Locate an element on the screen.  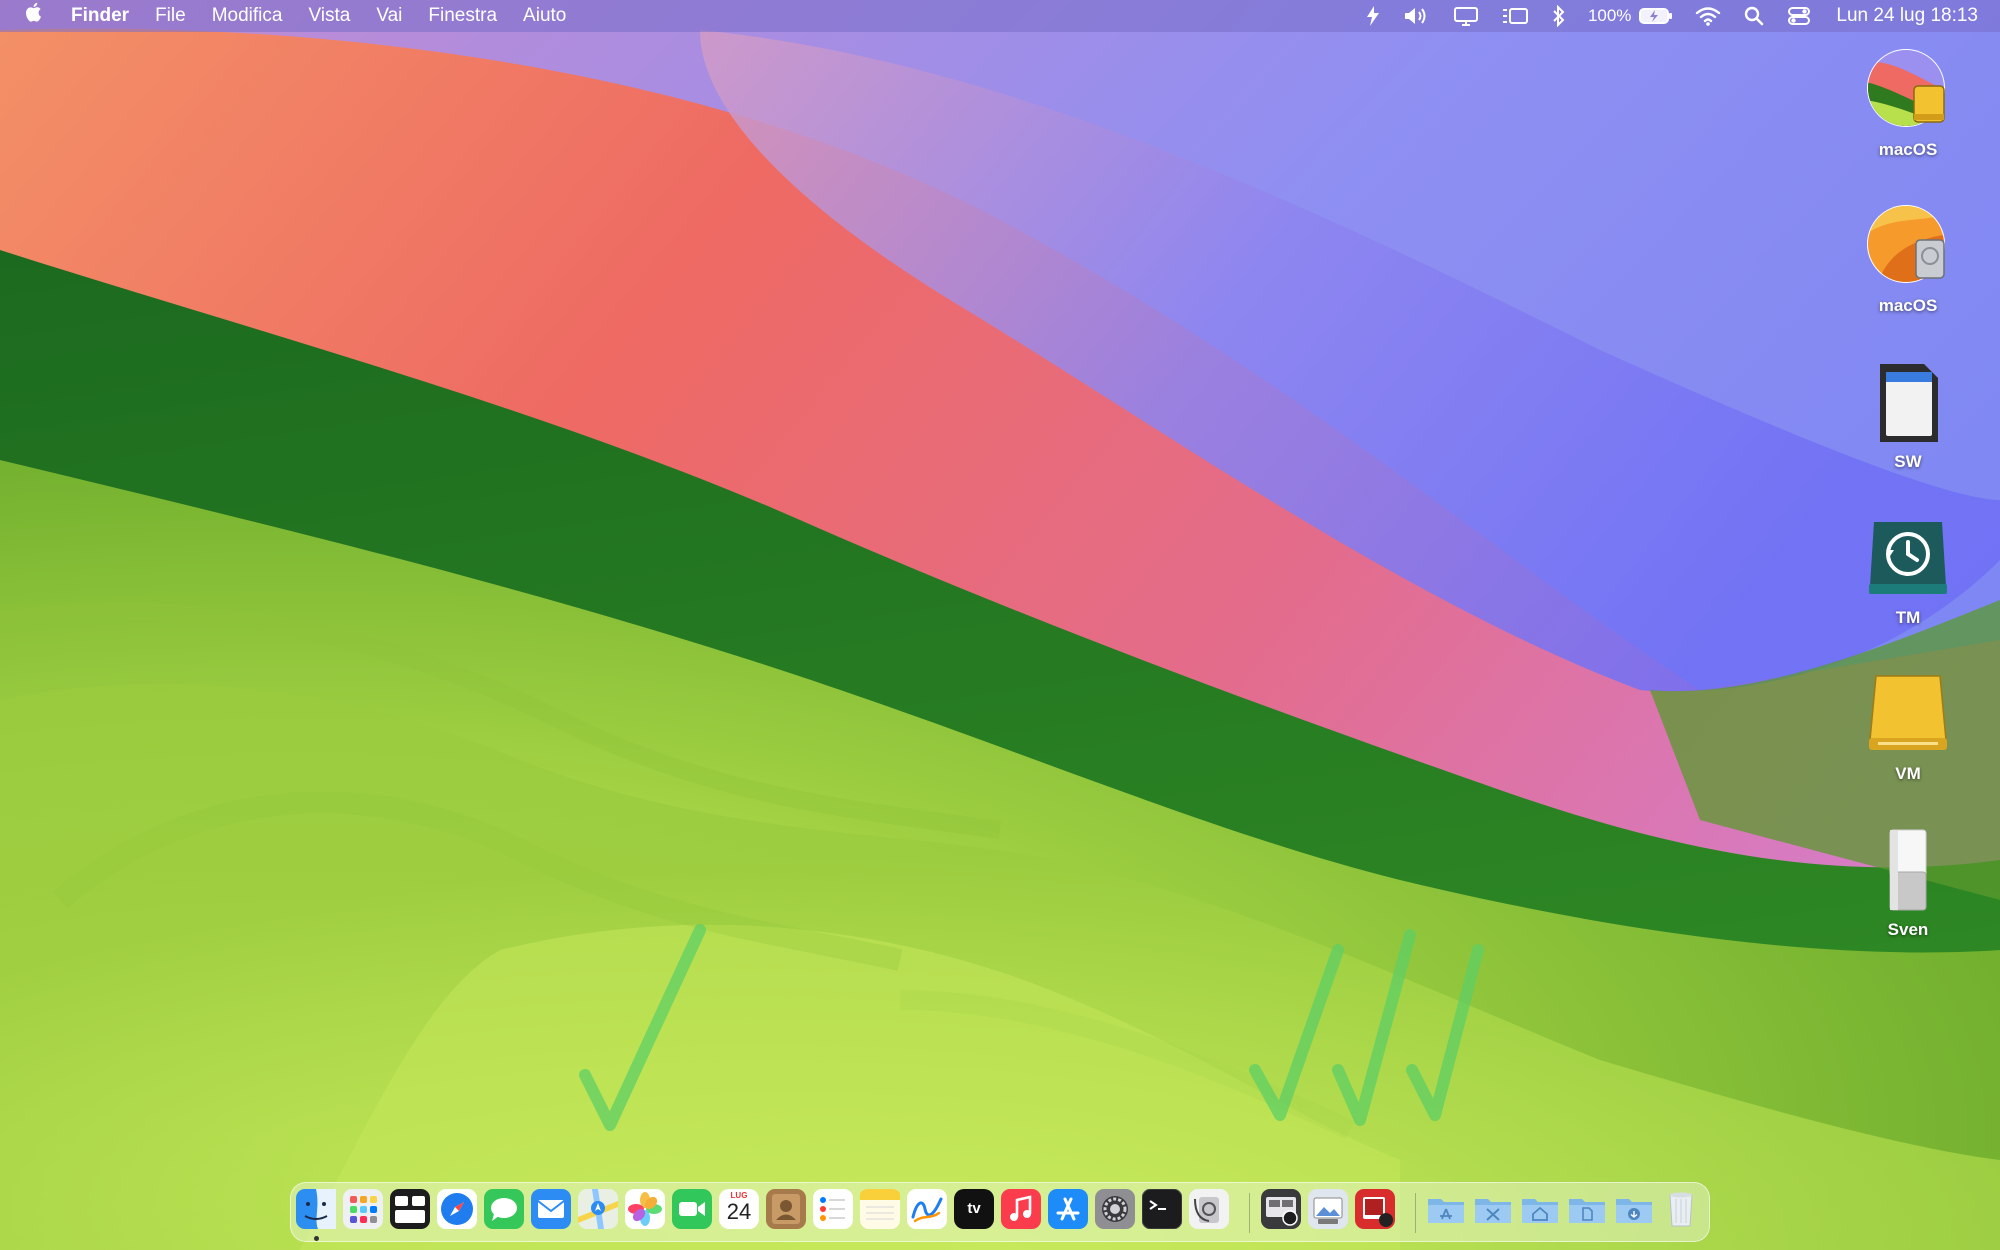
dock-freeform is located at coordinates (927, 1209).